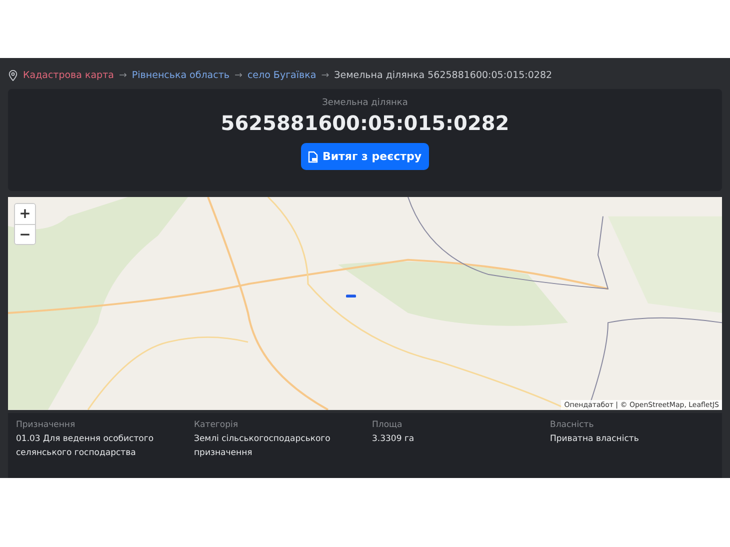  Describe the element at coordinates (25, 234) in the screenshot. I see `zoom-out-button: −` at that location.